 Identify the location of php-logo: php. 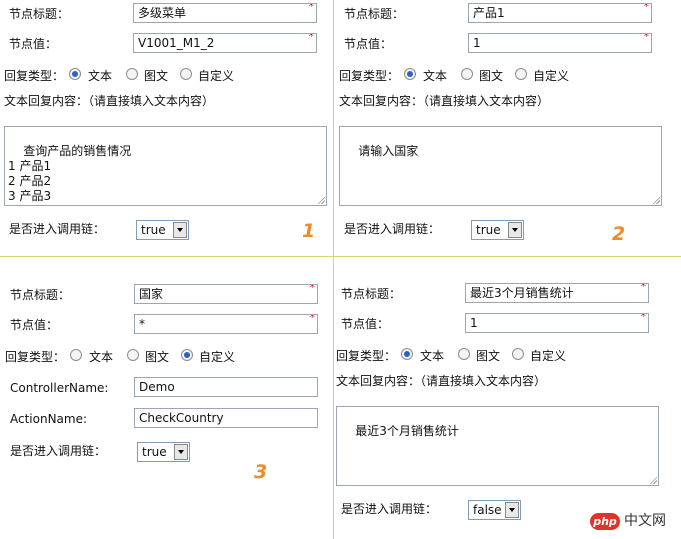
(605, 521).